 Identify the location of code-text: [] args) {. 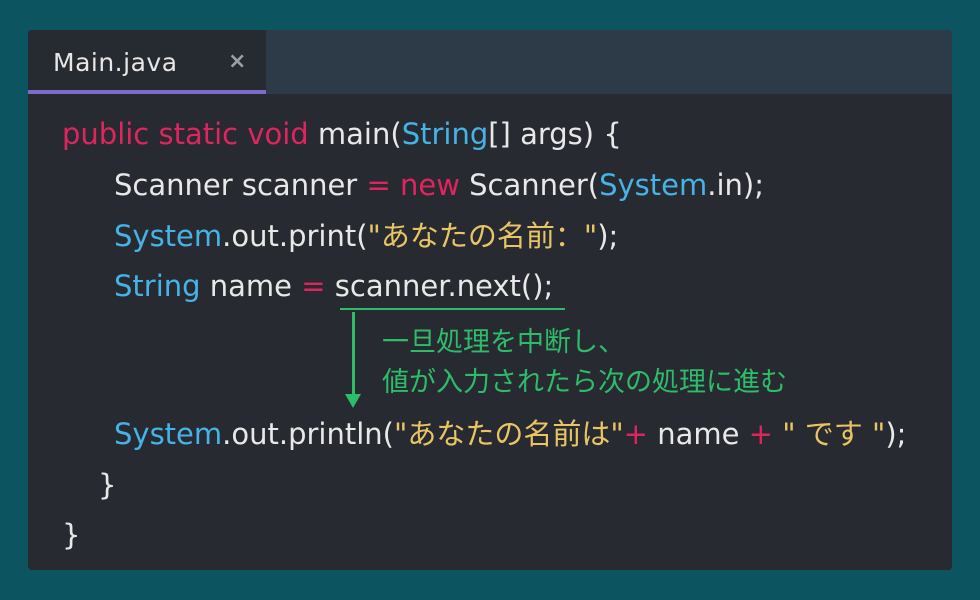
(555, 134).